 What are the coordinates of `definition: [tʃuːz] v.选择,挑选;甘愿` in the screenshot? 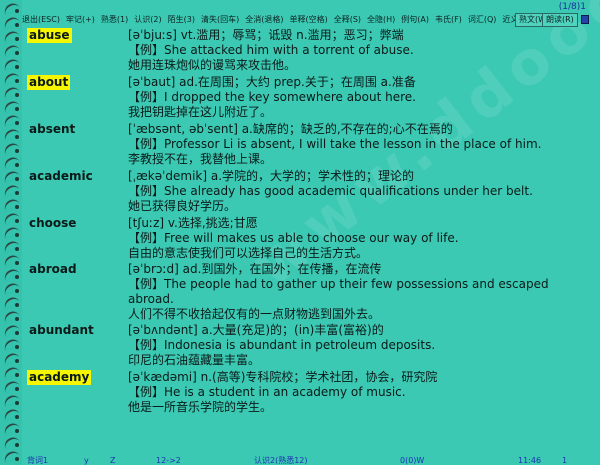 It's located at (193, 223).